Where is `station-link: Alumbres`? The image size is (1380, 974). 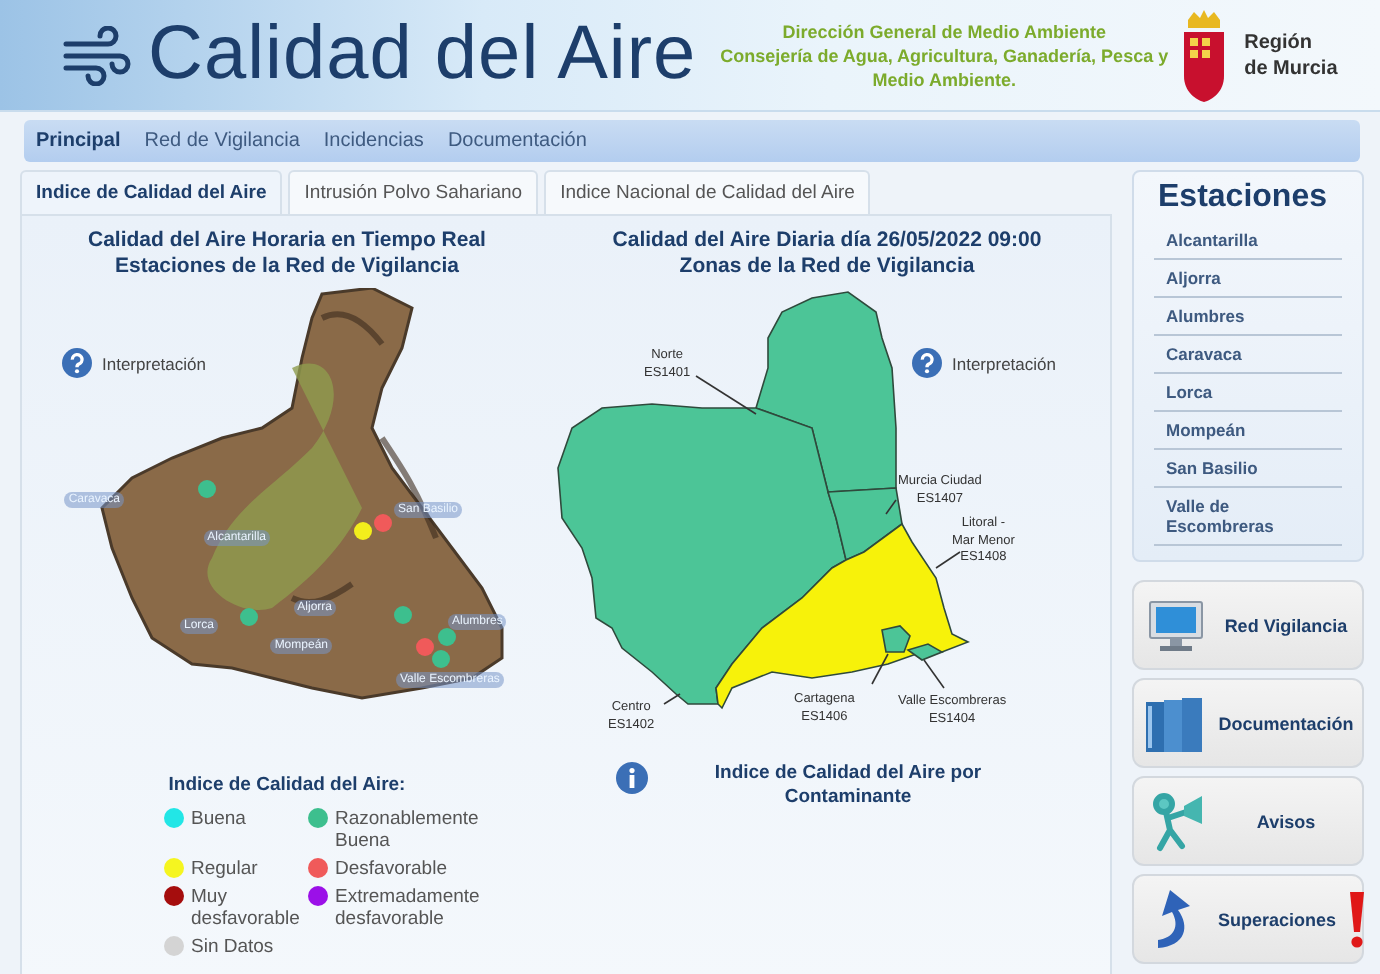 station-link: Alumbres is located at coordinates (1248, 317).